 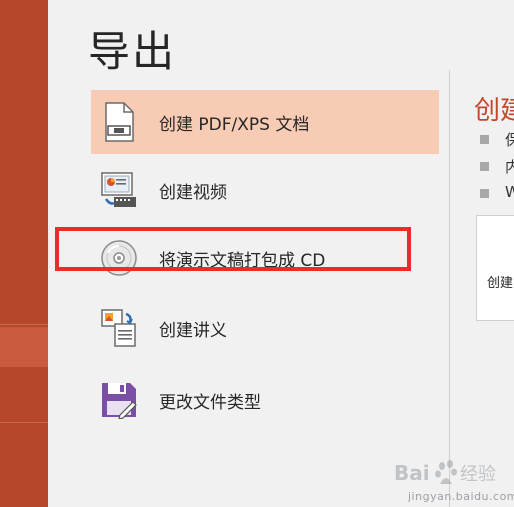 I want to click on bullet-text: 内, so click(x=509, y=167).